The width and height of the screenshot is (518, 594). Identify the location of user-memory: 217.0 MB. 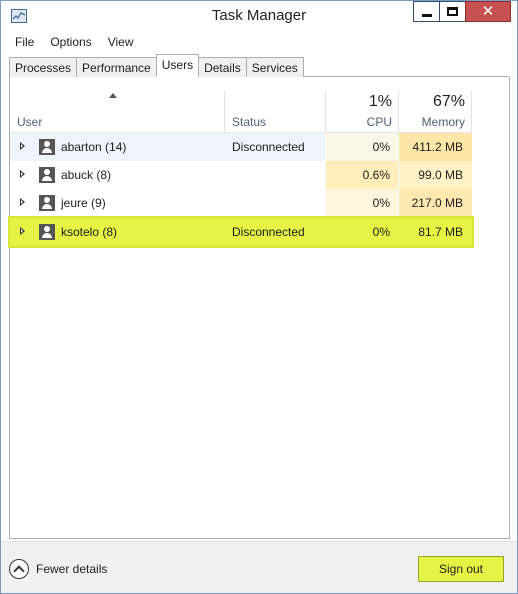
(437, 203).